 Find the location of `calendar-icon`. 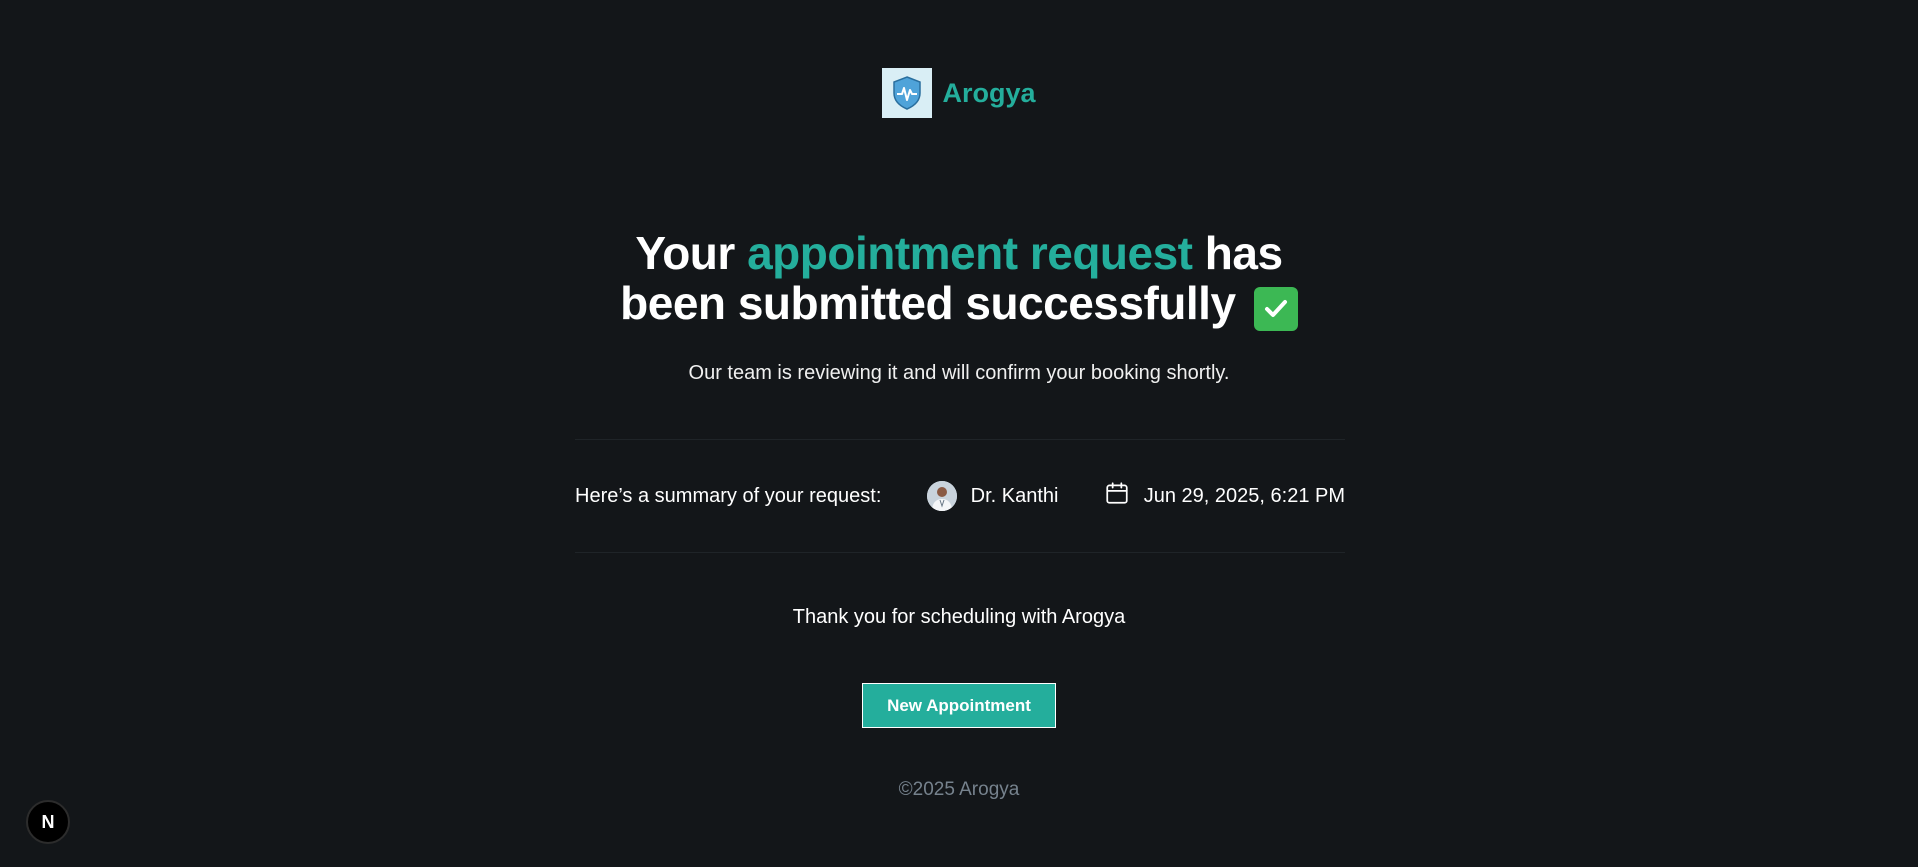

calendar-icon is located at coordinates (1117, 496).